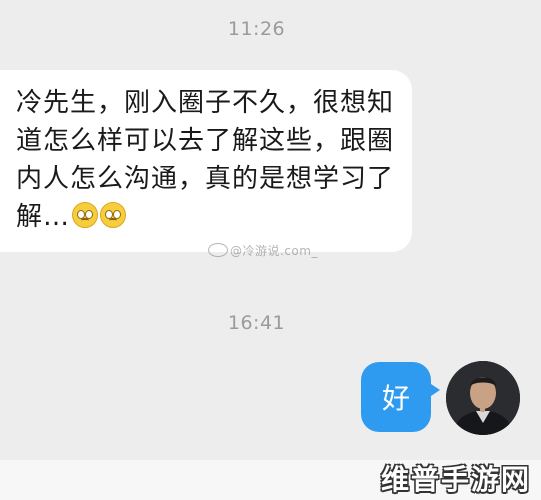  I want to click on weibo-watermark: @冷游说.com_, so click(263, 250).